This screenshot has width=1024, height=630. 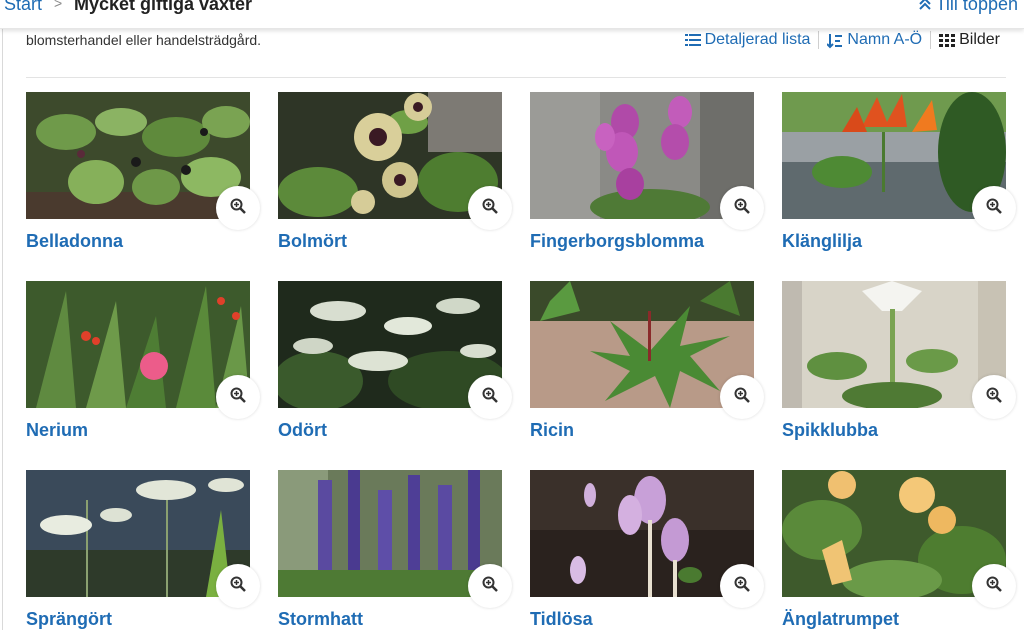 I want to click on content-divider, so click(x=516, y=77).